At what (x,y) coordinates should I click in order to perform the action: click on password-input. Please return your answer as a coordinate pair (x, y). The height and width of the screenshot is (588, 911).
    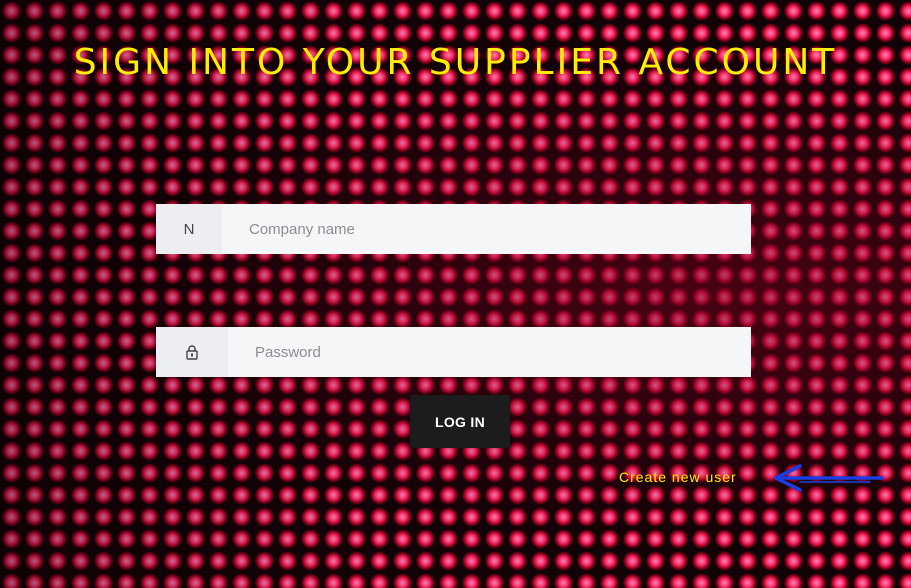
    Looking at the image, I should click on (489, 352).